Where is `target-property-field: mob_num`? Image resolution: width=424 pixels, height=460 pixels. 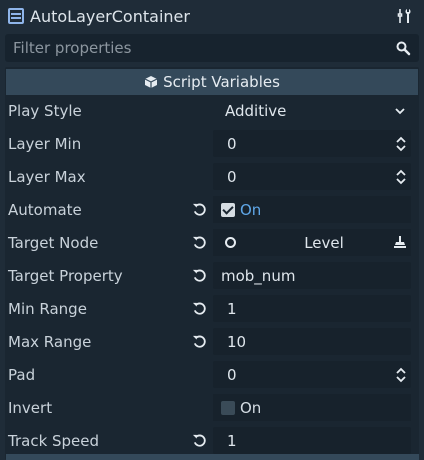
target-property-field: mob_num is located at coordinates (312, 275).